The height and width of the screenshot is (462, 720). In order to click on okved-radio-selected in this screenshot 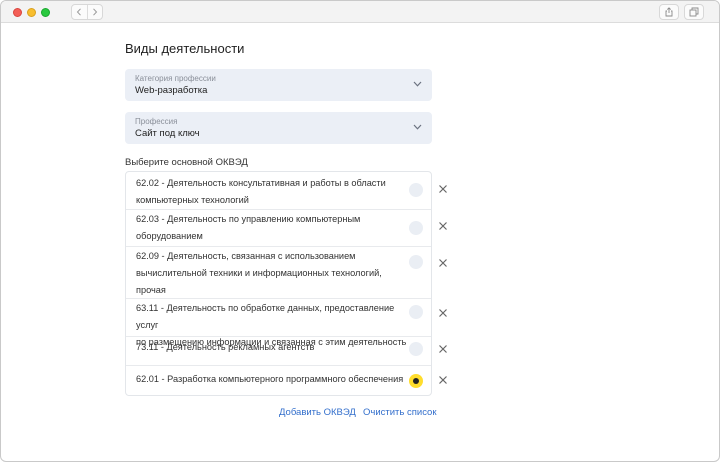, I will do `click(416, 381)`.